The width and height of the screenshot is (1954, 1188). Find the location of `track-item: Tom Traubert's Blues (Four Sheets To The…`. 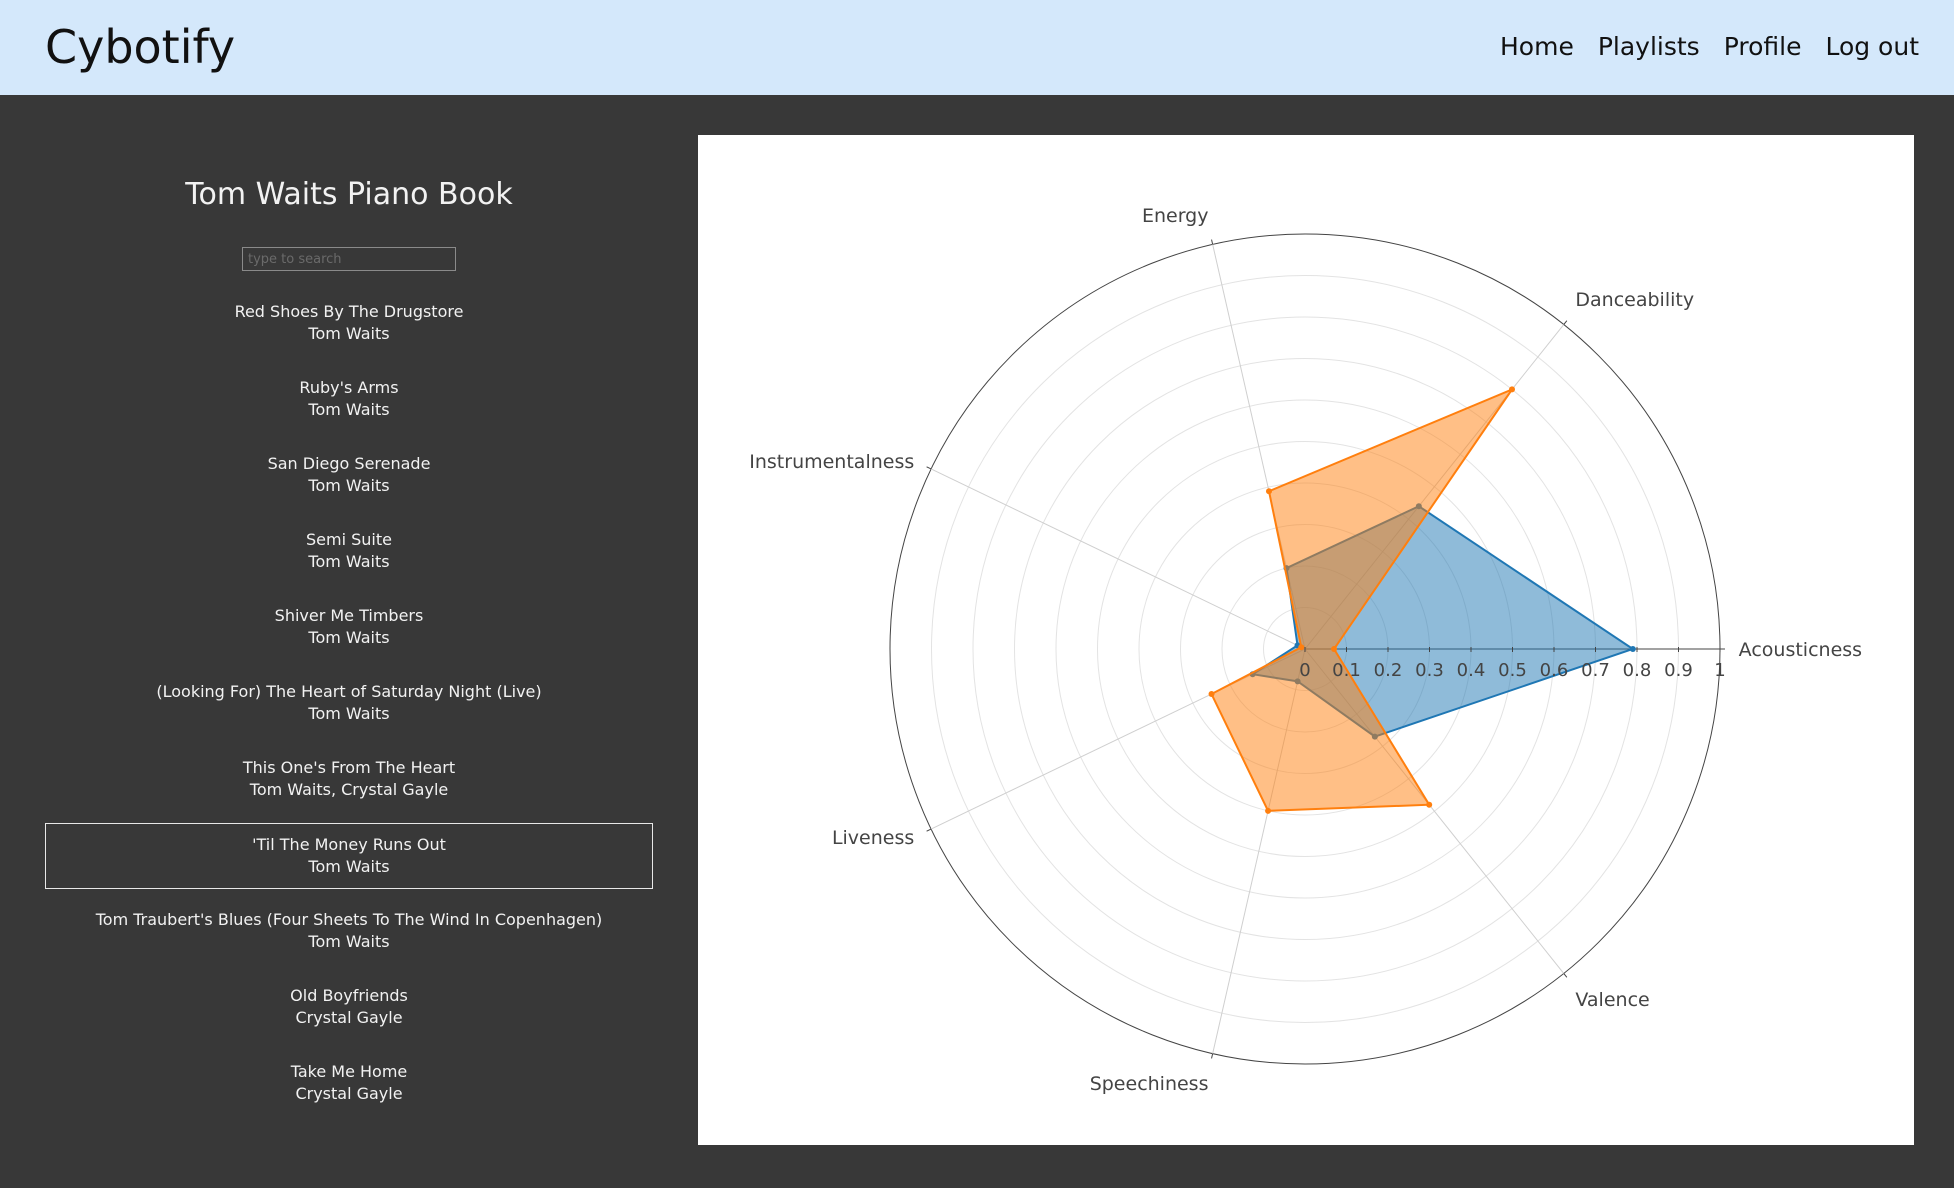

track-item: Tom Traubert's Blues (Four Sheets To The… is located at coordinates (349, 932).